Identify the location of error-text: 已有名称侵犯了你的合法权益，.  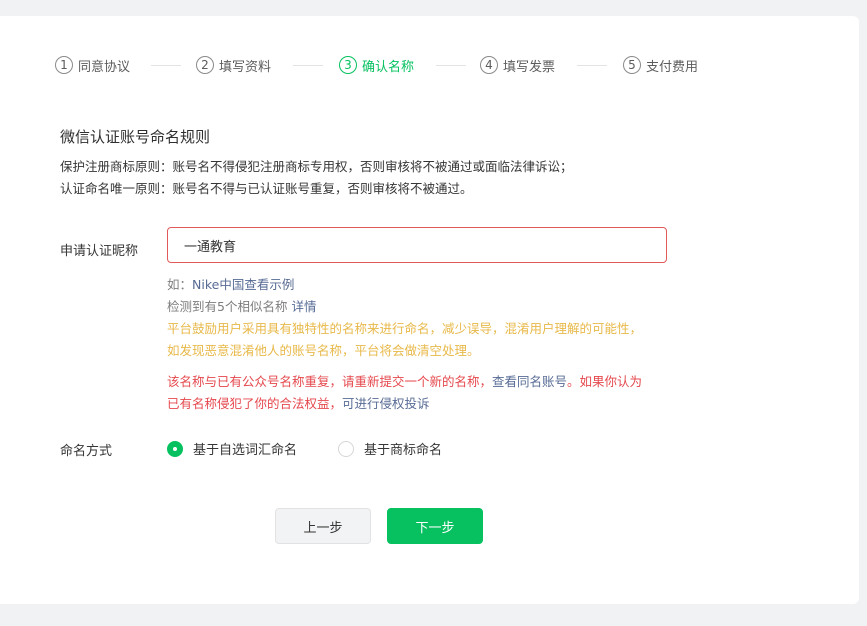
(255, 403).